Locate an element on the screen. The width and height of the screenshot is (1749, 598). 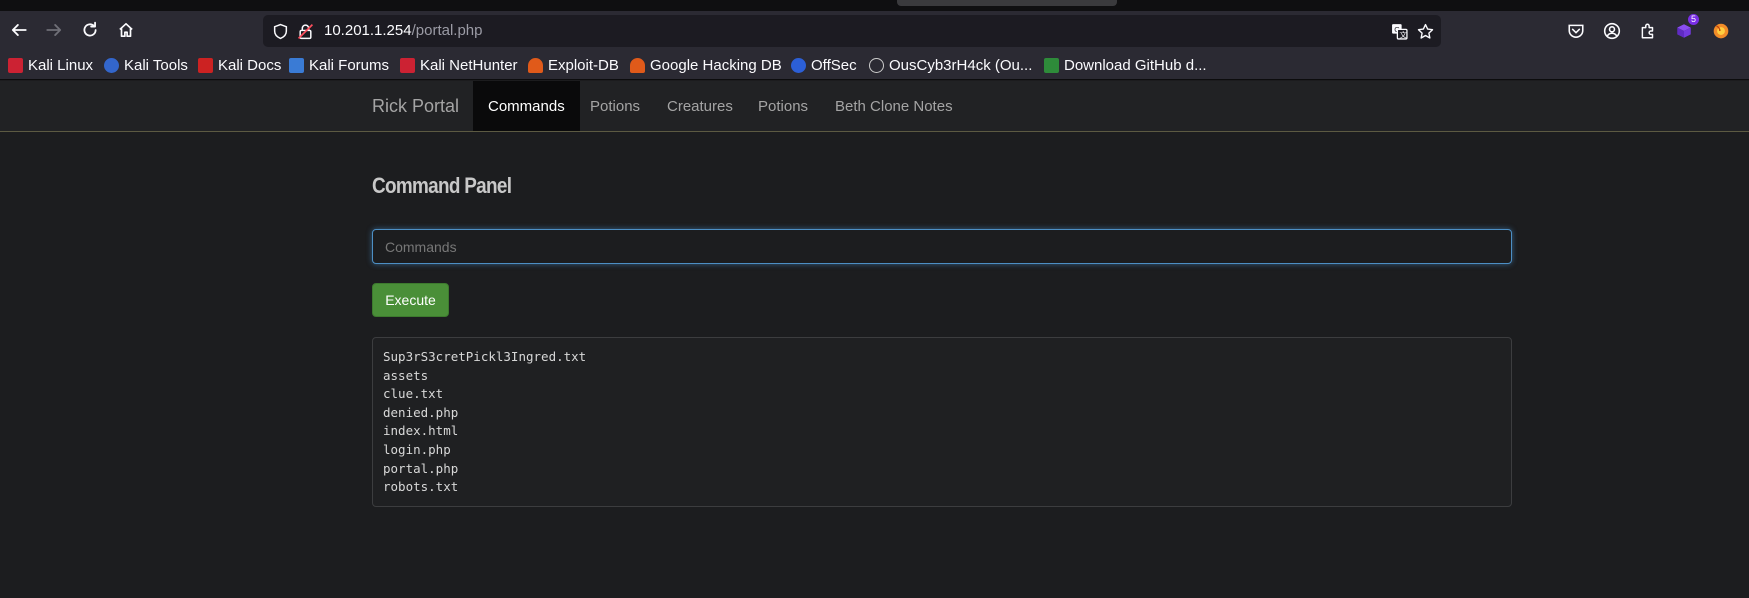
bookmark-kali-forums: Kali Forums is located at coordinates (339, 65).